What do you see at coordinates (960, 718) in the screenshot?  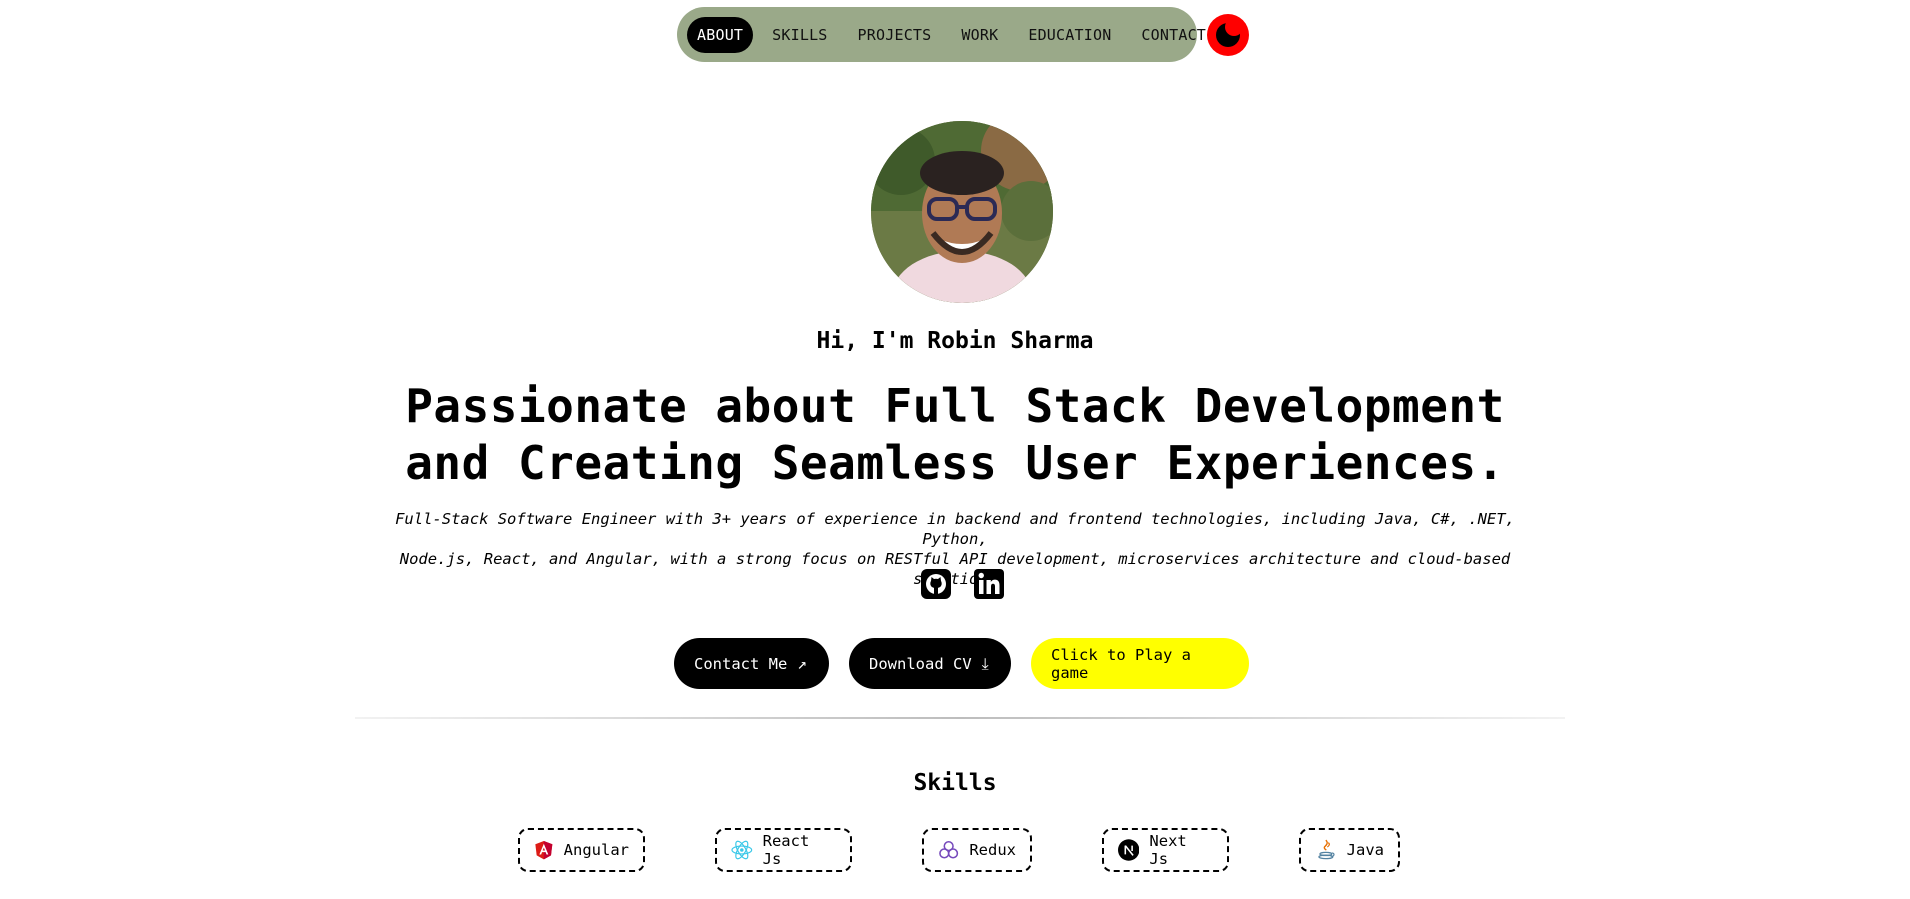 I see `section-divider` at bounding box center [960, 718].